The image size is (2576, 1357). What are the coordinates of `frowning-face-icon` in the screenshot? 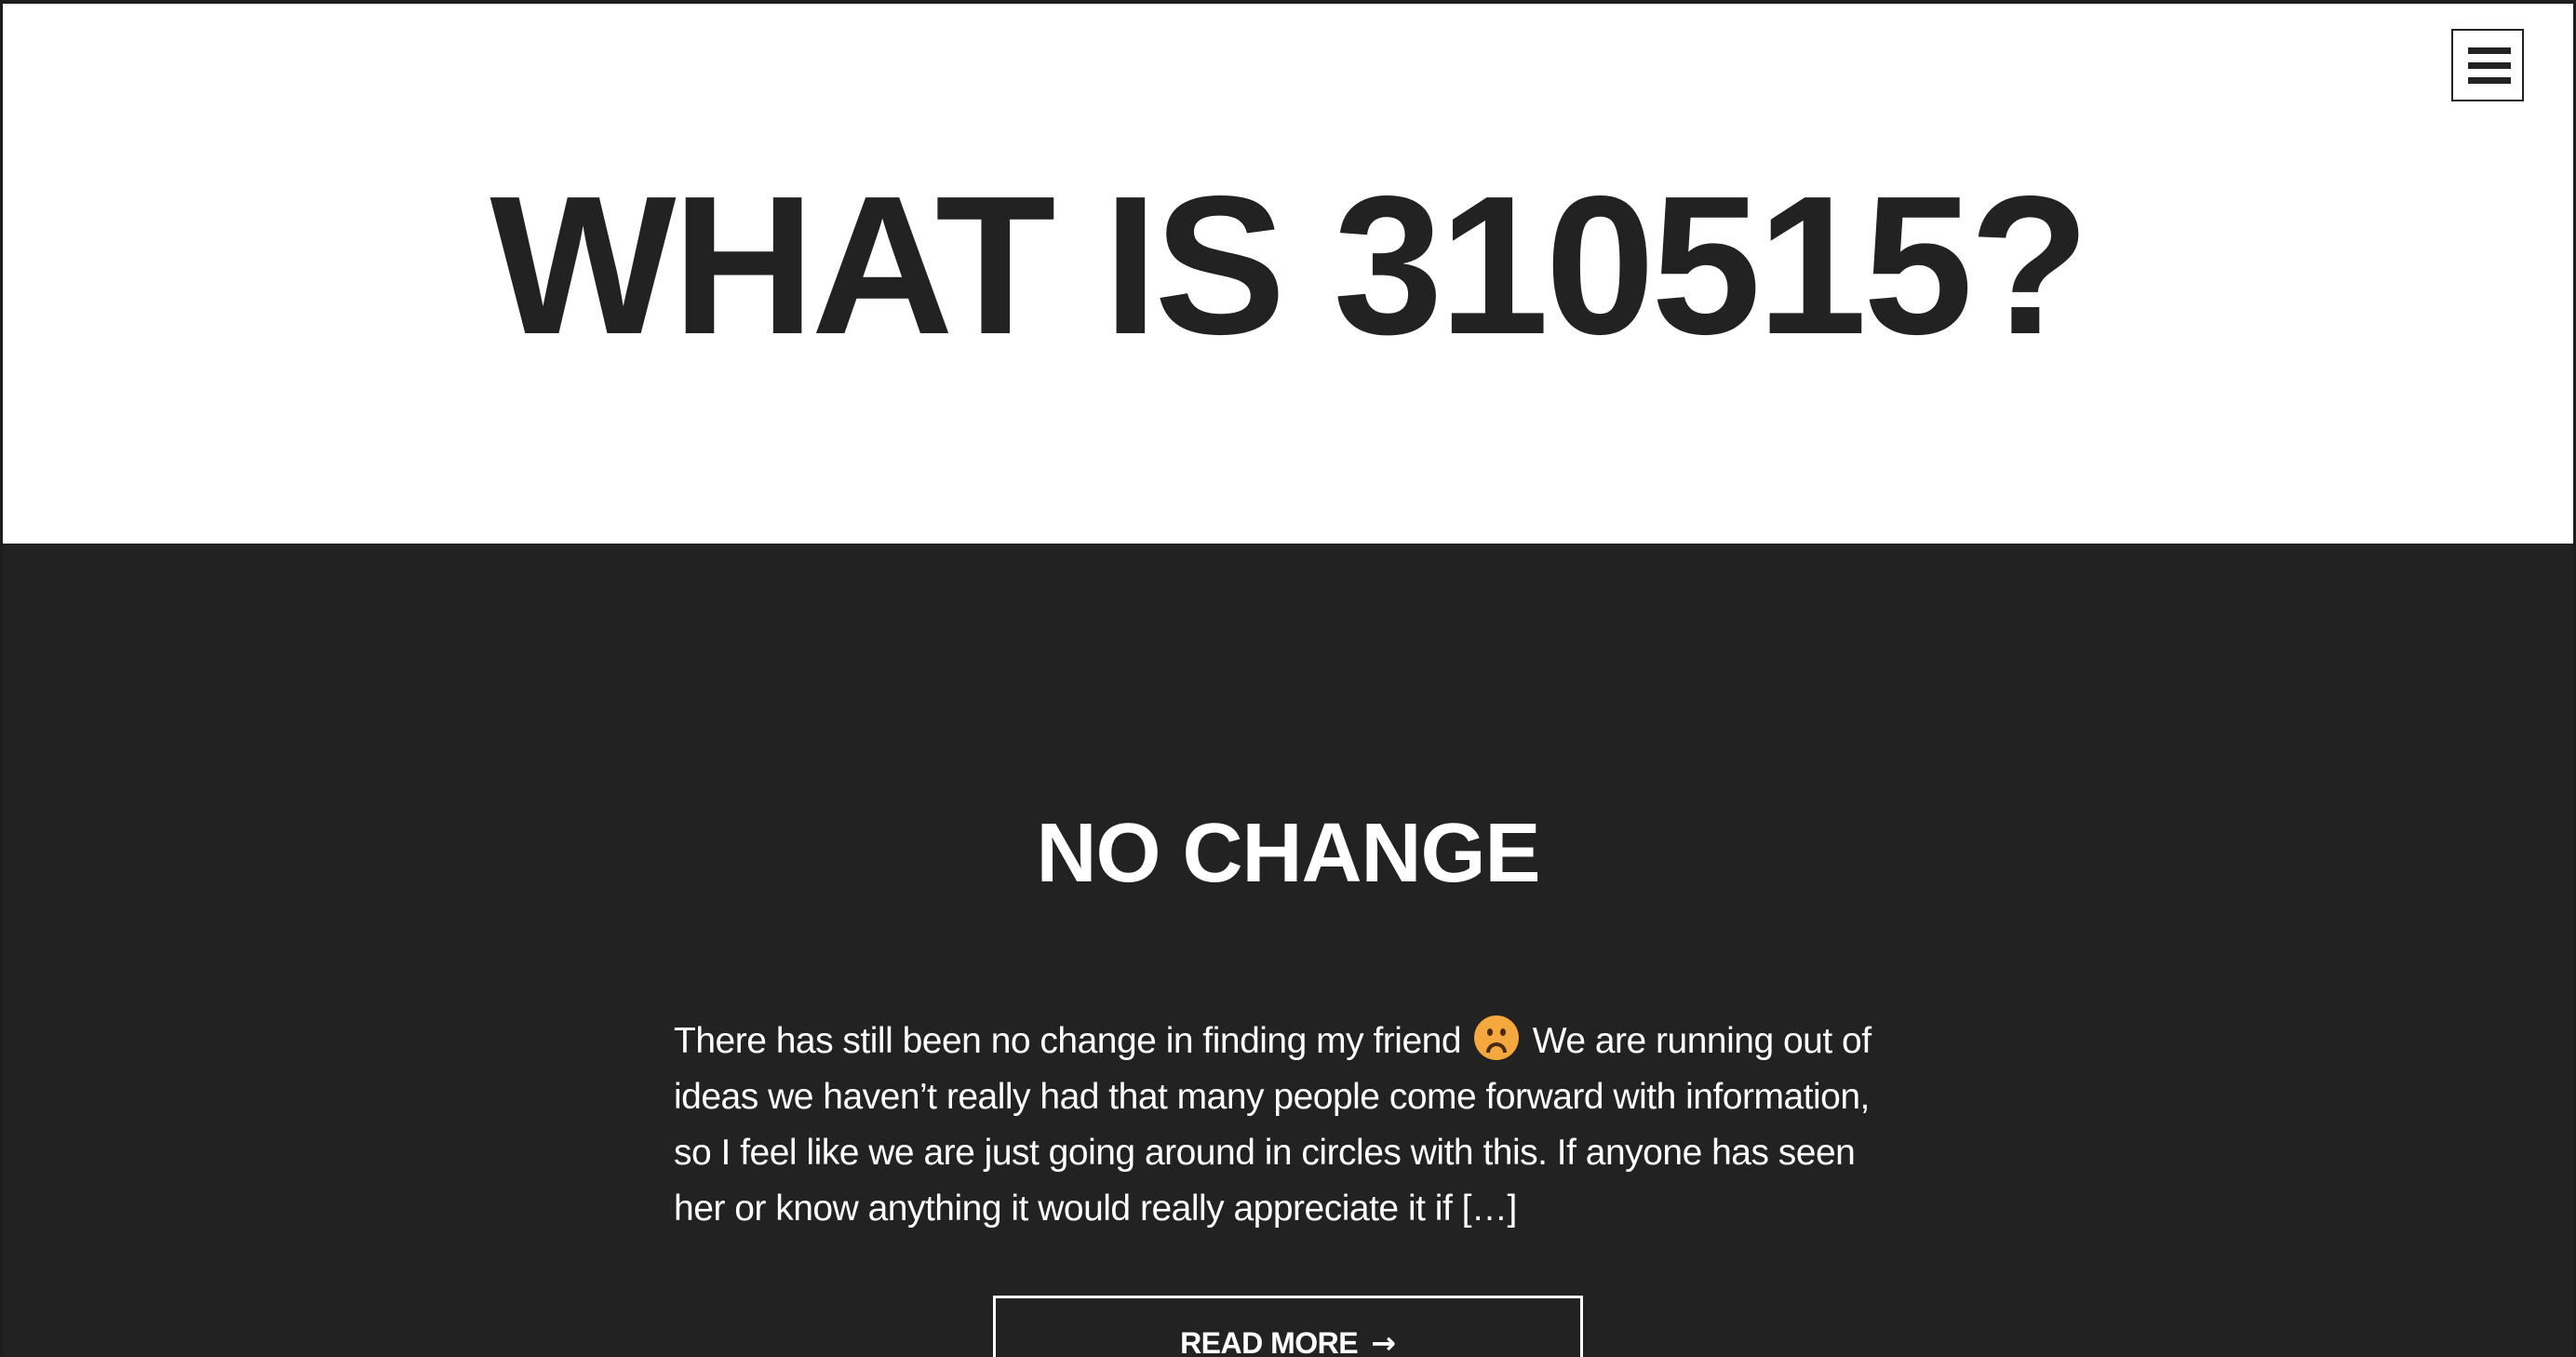 It's located at (1497, 1037).